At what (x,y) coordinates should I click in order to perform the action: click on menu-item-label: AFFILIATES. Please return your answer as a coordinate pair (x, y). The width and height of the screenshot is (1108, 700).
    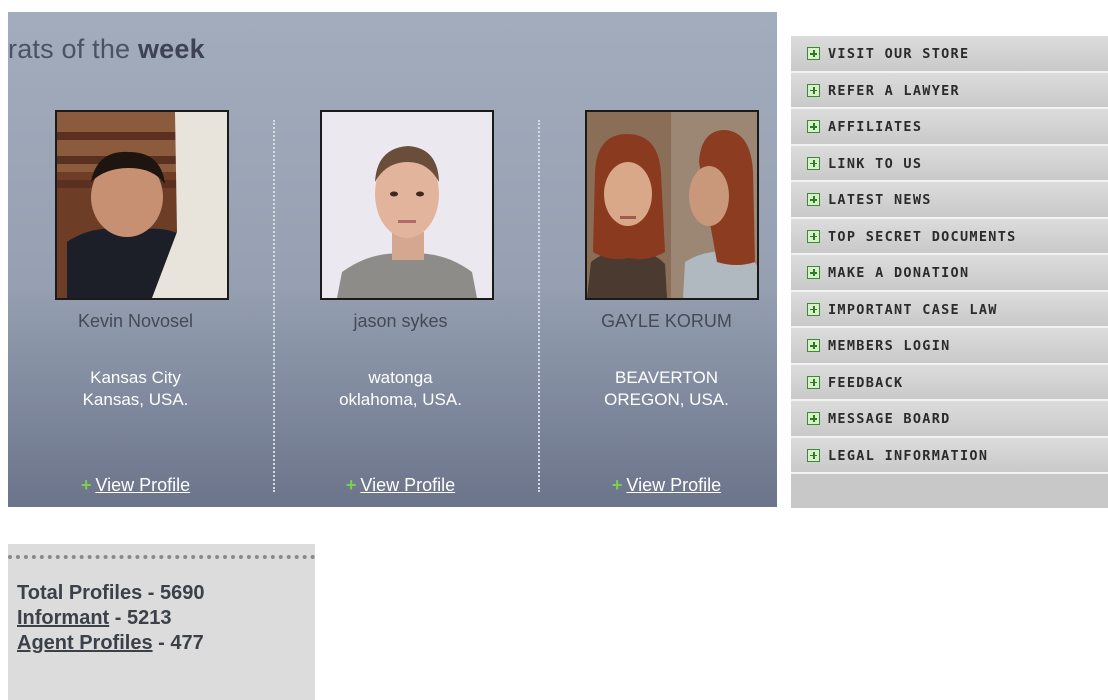
    Looking at the image, I should click on (875, 127).